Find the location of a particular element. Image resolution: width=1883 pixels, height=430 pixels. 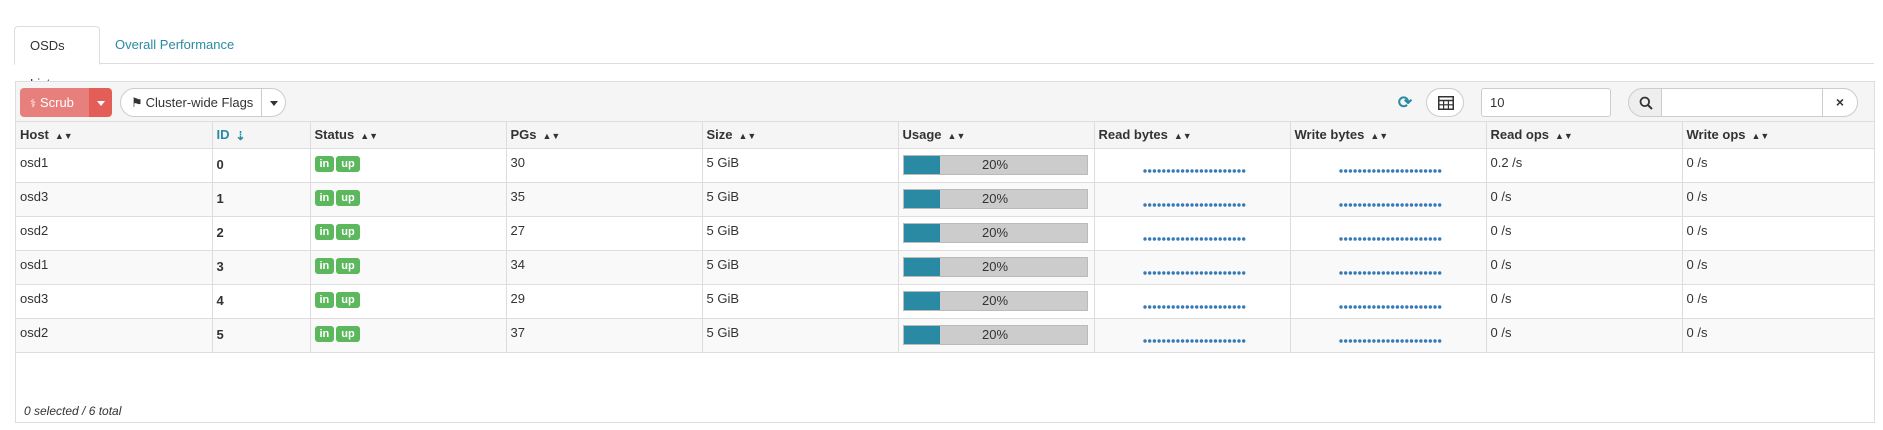

write-bytes-cell is located at coordinates (1388, 165).